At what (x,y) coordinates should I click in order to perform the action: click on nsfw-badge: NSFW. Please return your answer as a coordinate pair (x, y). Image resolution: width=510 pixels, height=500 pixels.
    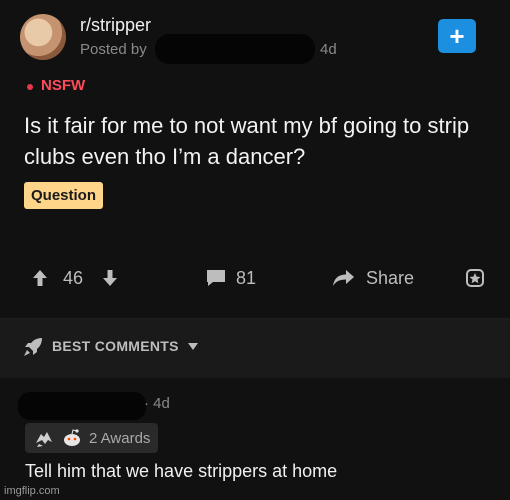
    Looking at the image, I should click on (63, 85).